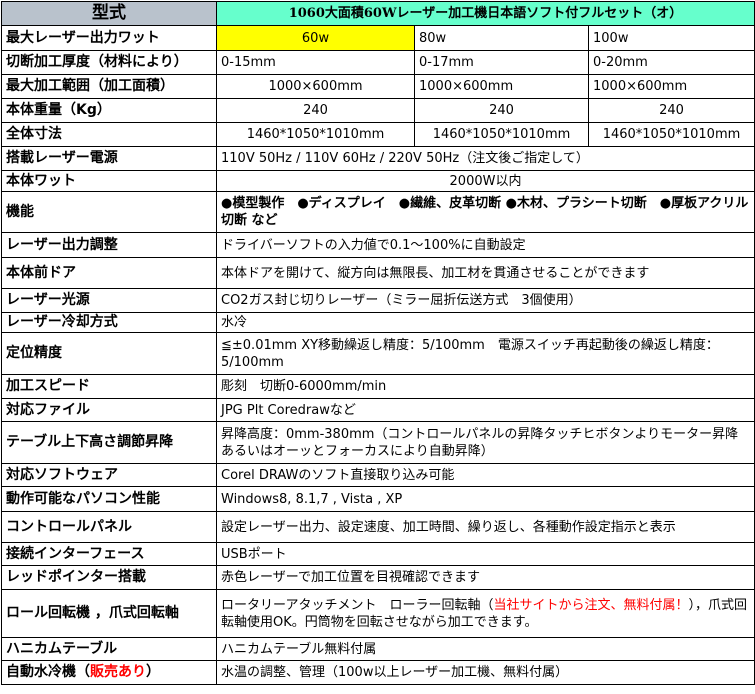  Describe the element at coordinates (109, 322) in the screenshot. I see `row-label: レーザー冷却方式` at that location.